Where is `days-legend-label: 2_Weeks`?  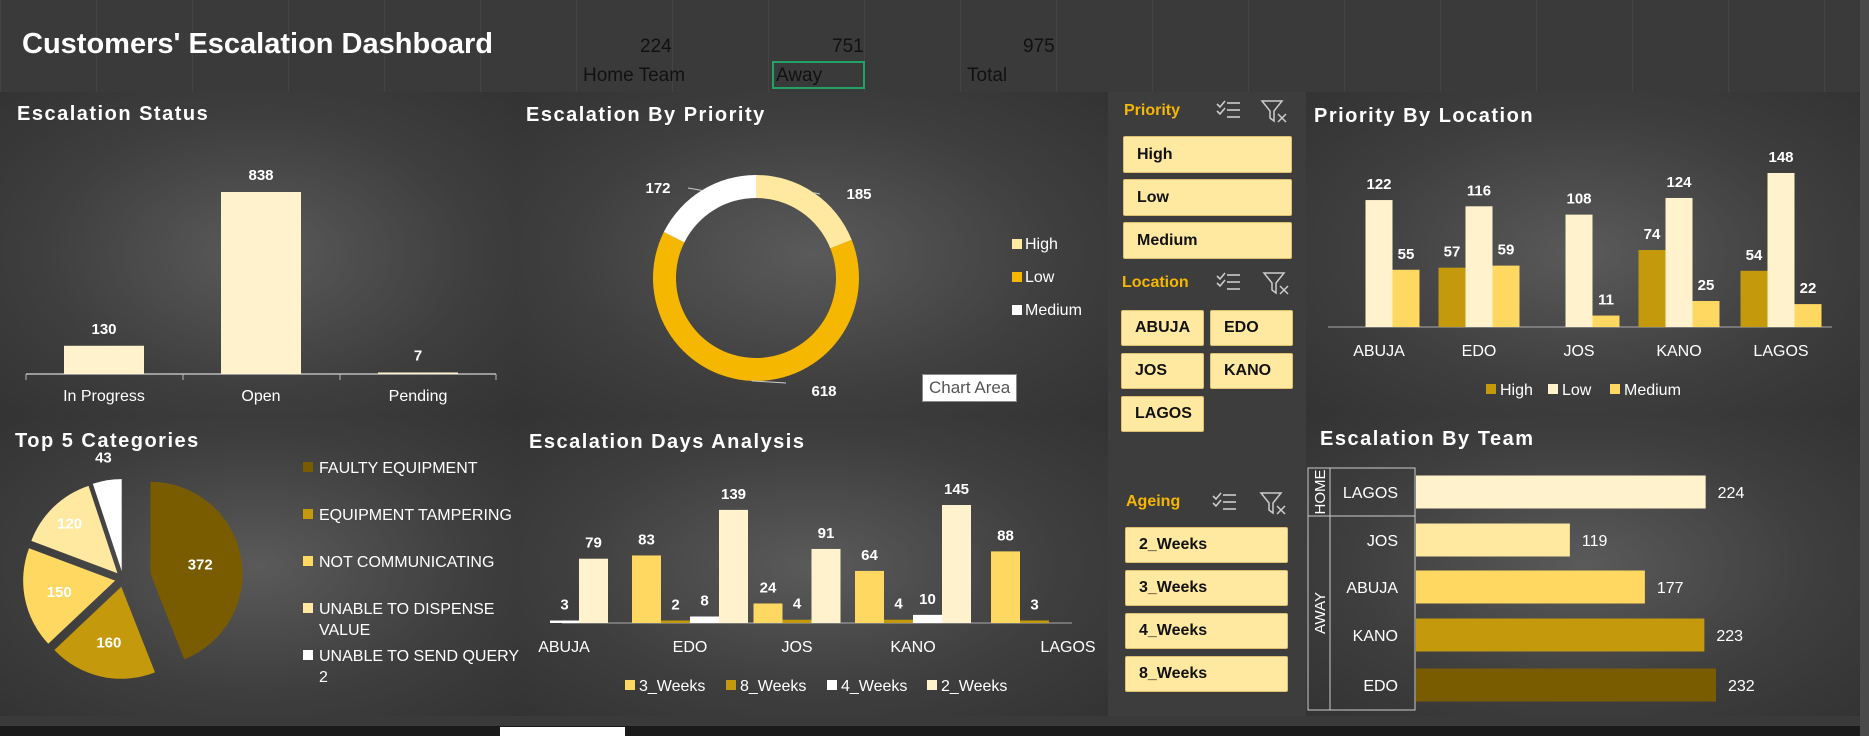 days-legend-label: 2_Weeks is located at coordinates (974, 686).